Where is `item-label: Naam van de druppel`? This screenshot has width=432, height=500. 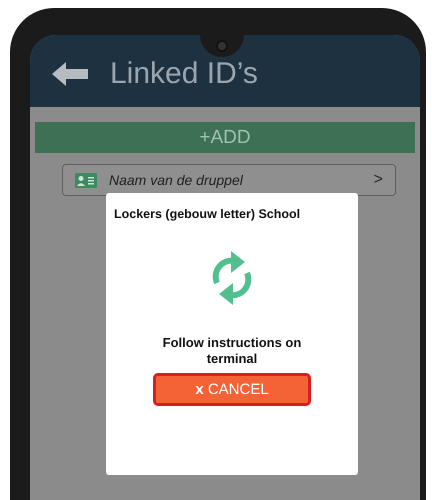 item-label: Naam van de druppel is located at coordinates (176, 180).